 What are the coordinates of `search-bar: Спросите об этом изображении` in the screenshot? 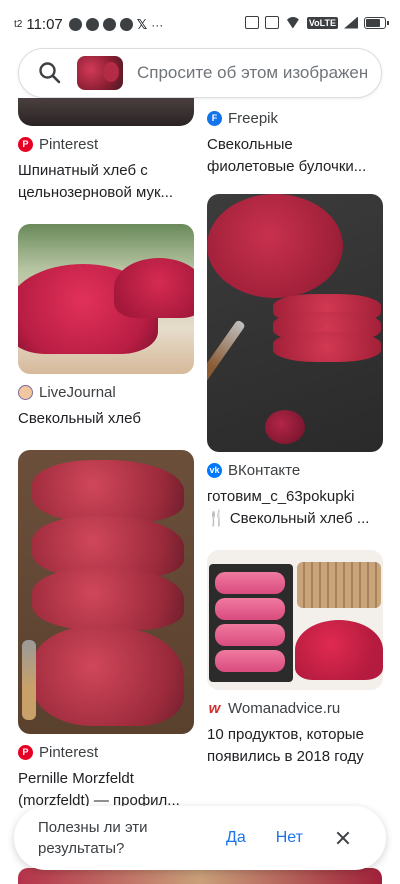 It's located at (200, 73).